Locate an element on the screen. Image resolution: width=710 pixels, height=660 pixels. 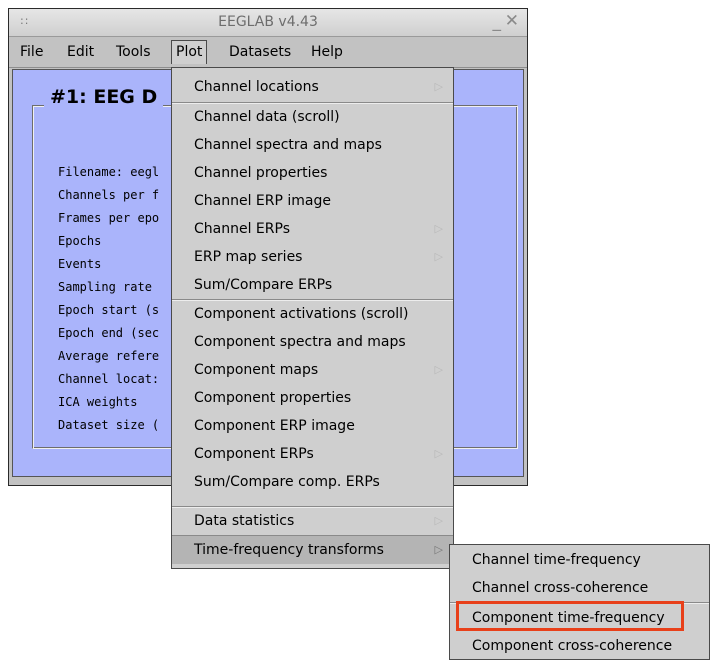
menu-item-label: Channel ERP image is located at coordinates (262, 201).